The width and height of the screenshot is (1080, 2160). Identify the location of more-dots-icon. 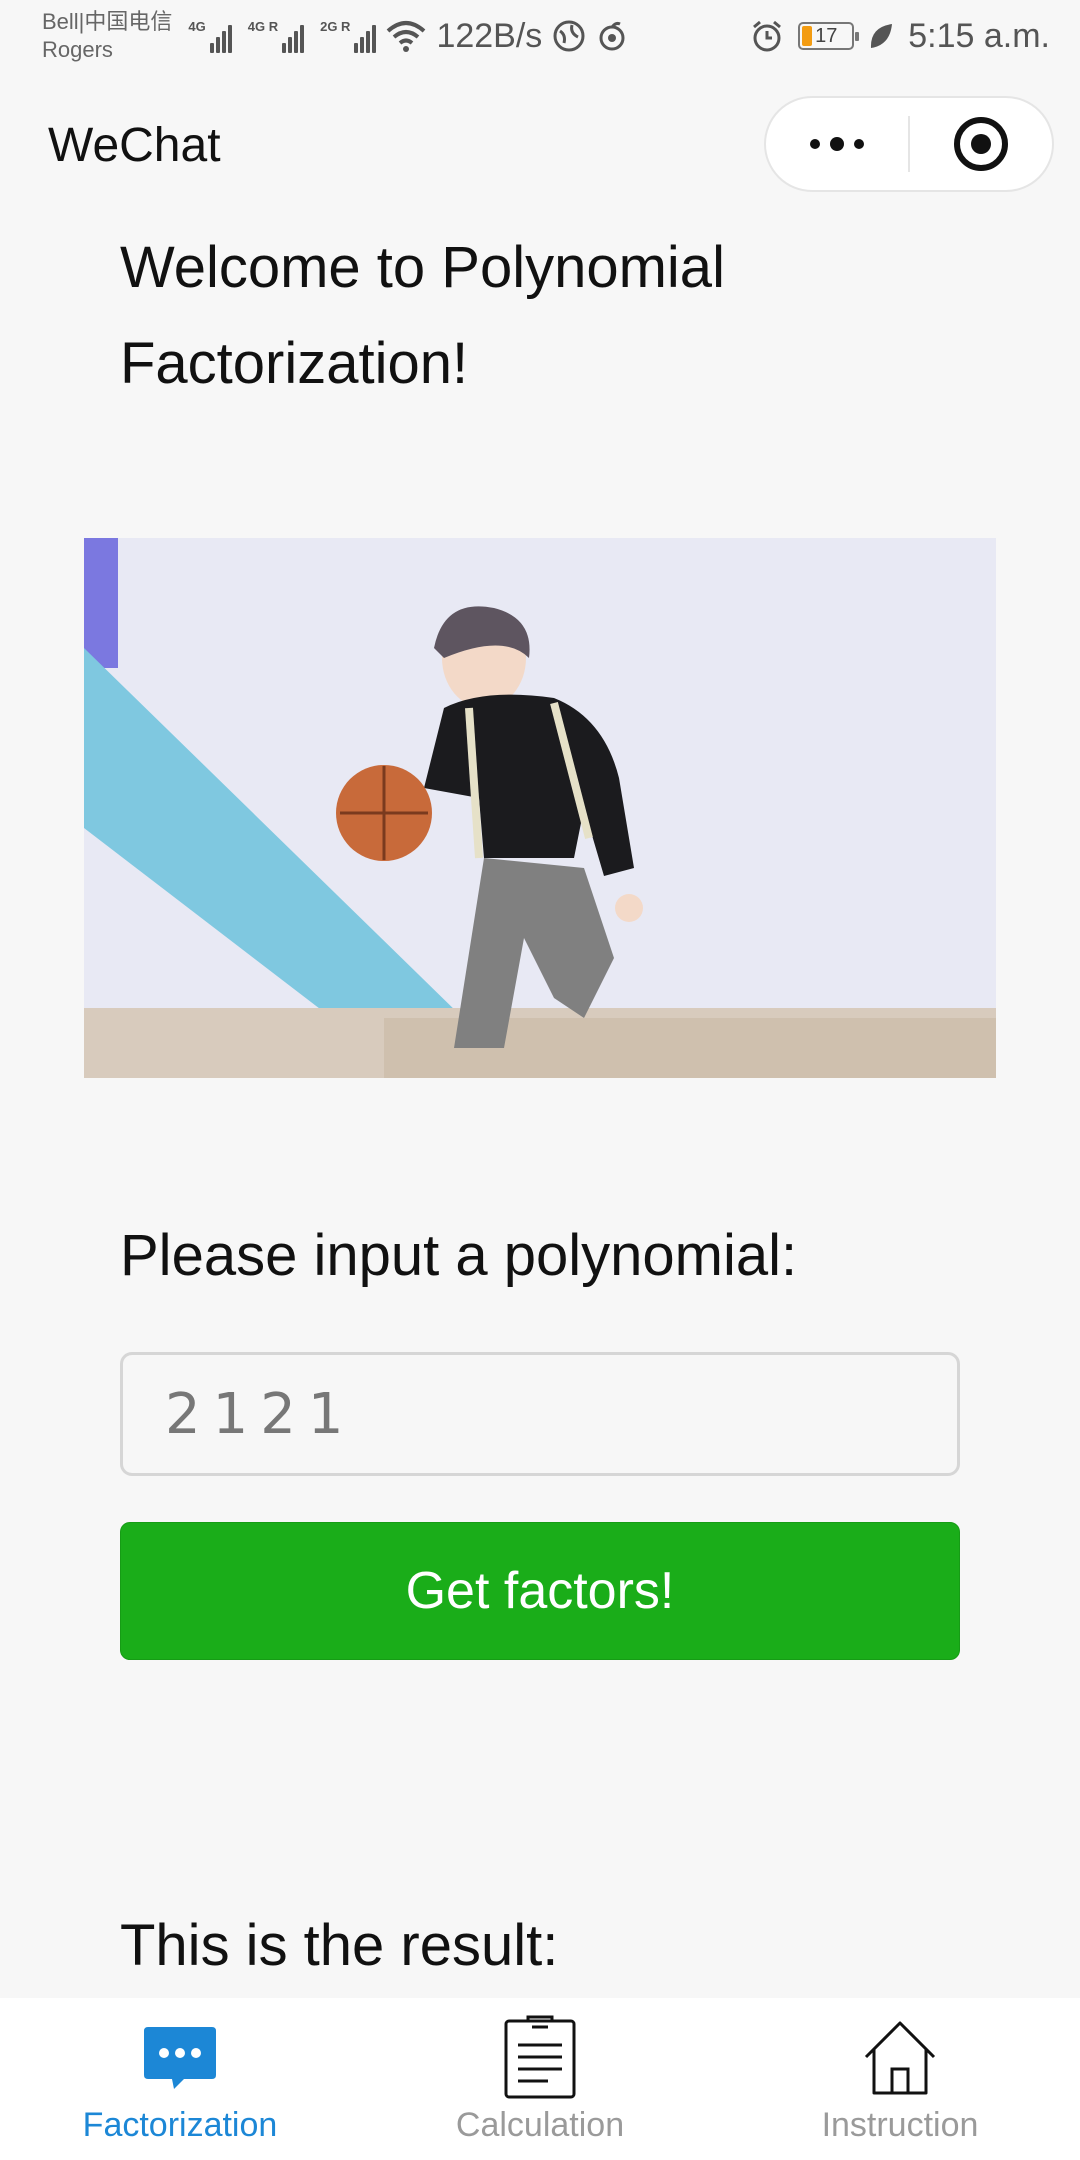
(837, 144).